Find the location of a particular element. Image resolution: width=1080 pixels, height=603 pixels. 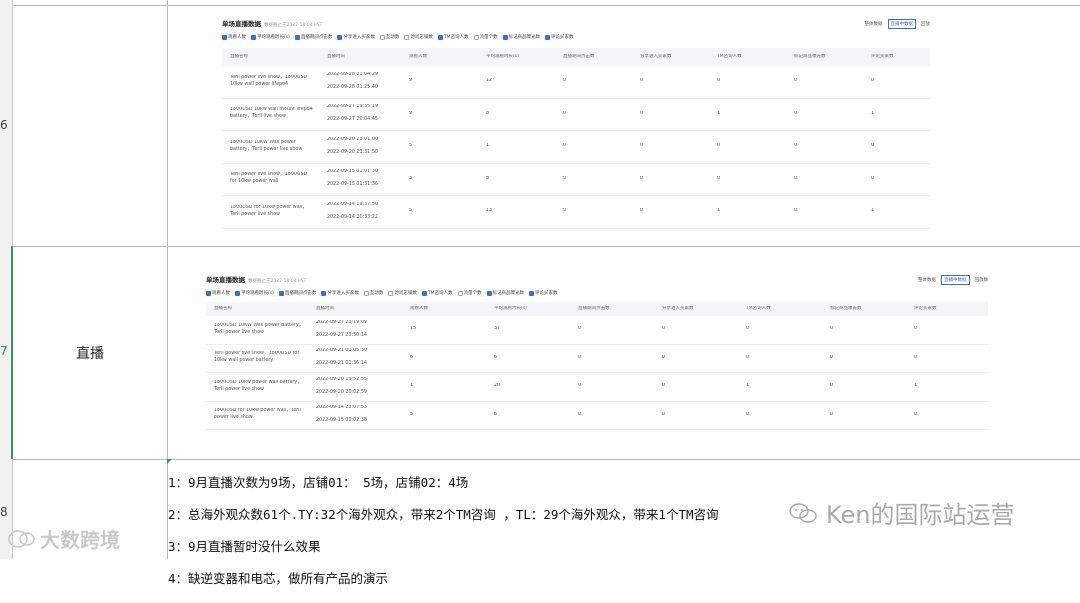

row-number-6: 6 is located at coordinates (6, 125).